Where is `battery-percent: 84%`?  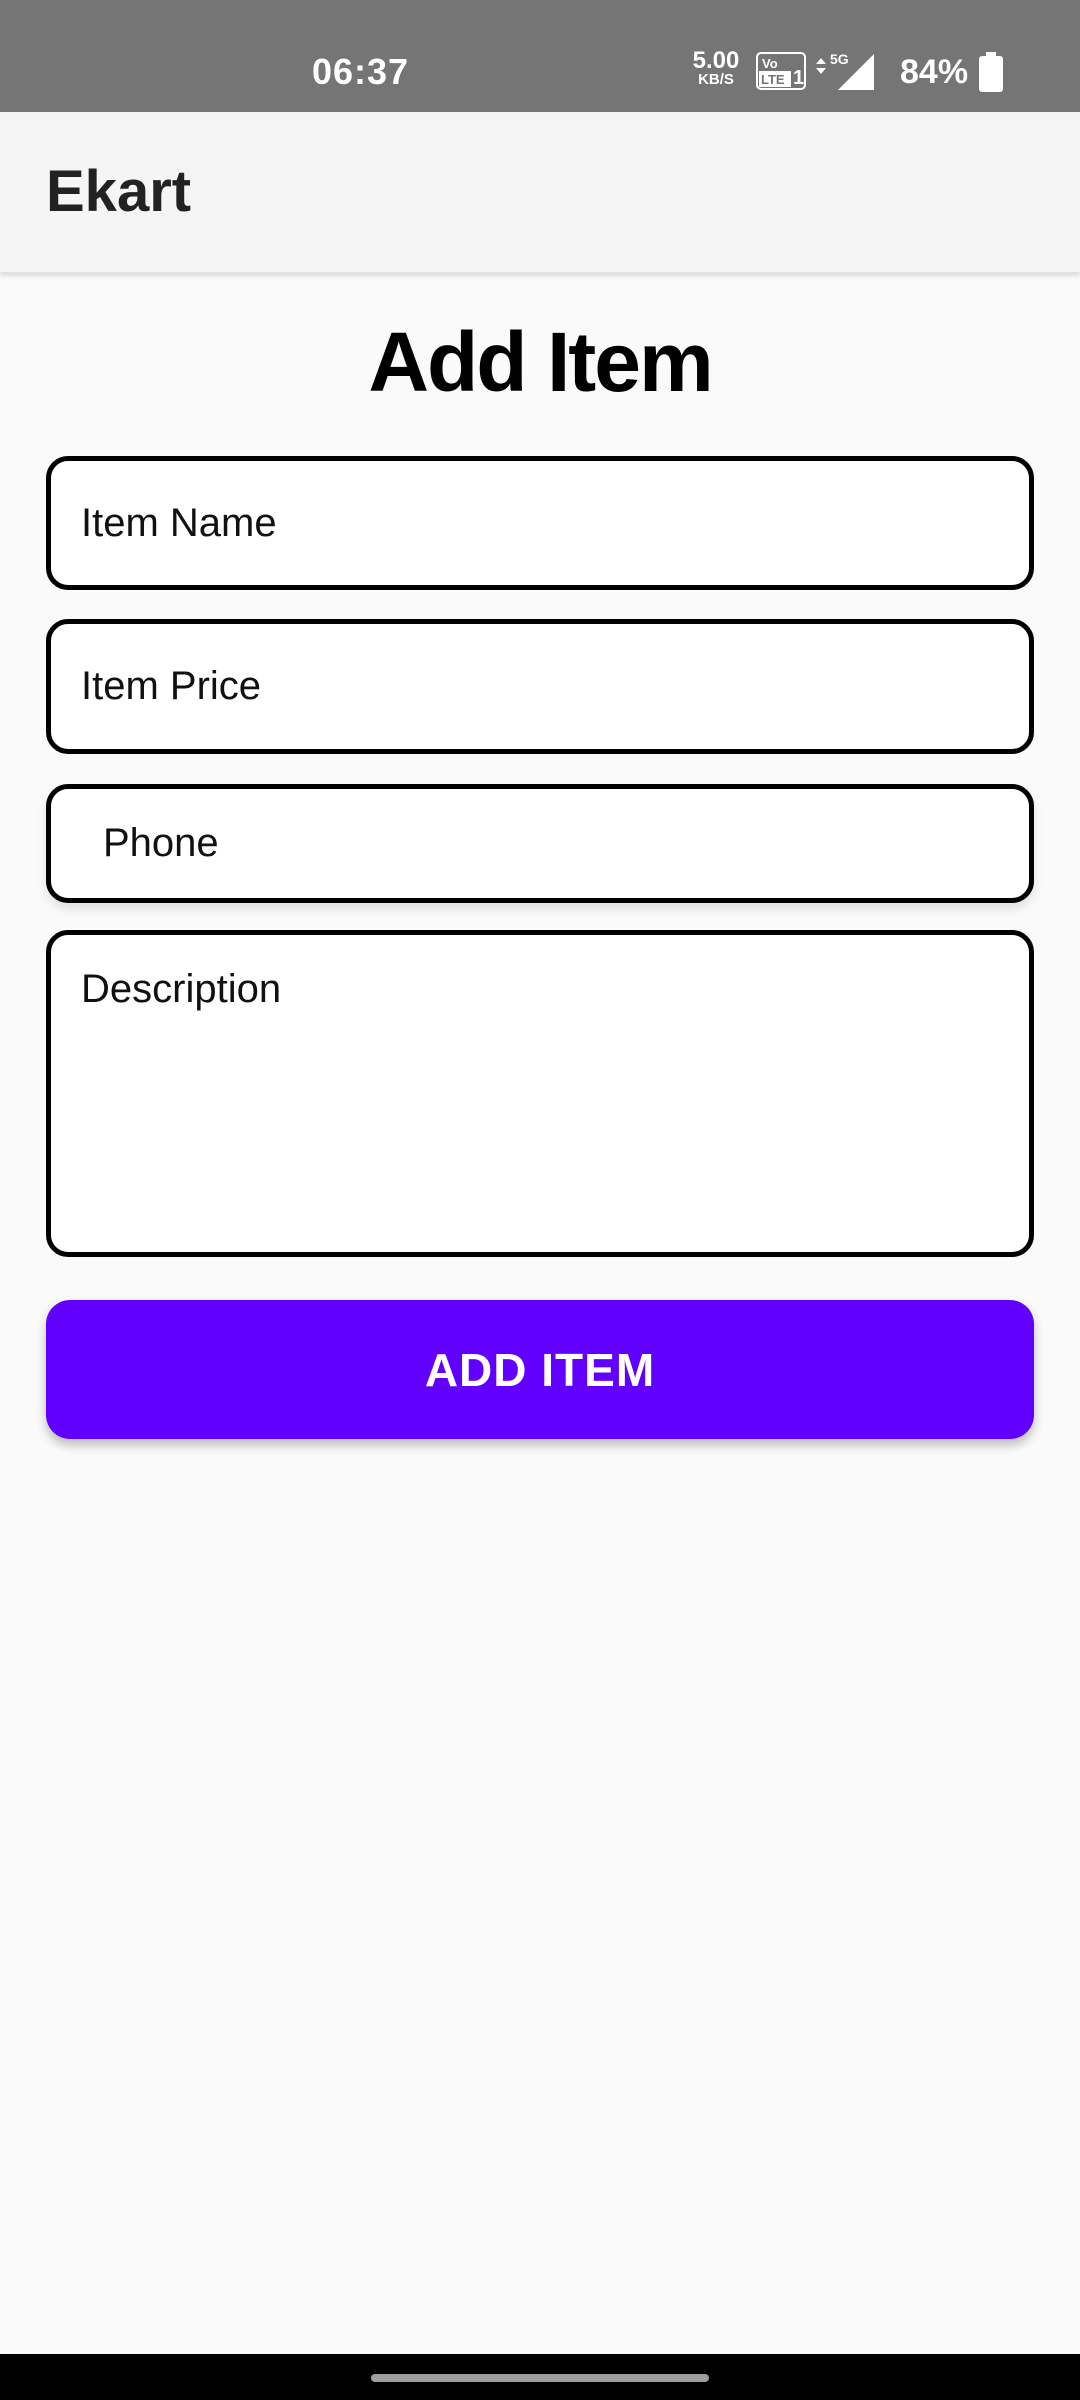 battery-percent: 84% is located at coordinates (934, 72).